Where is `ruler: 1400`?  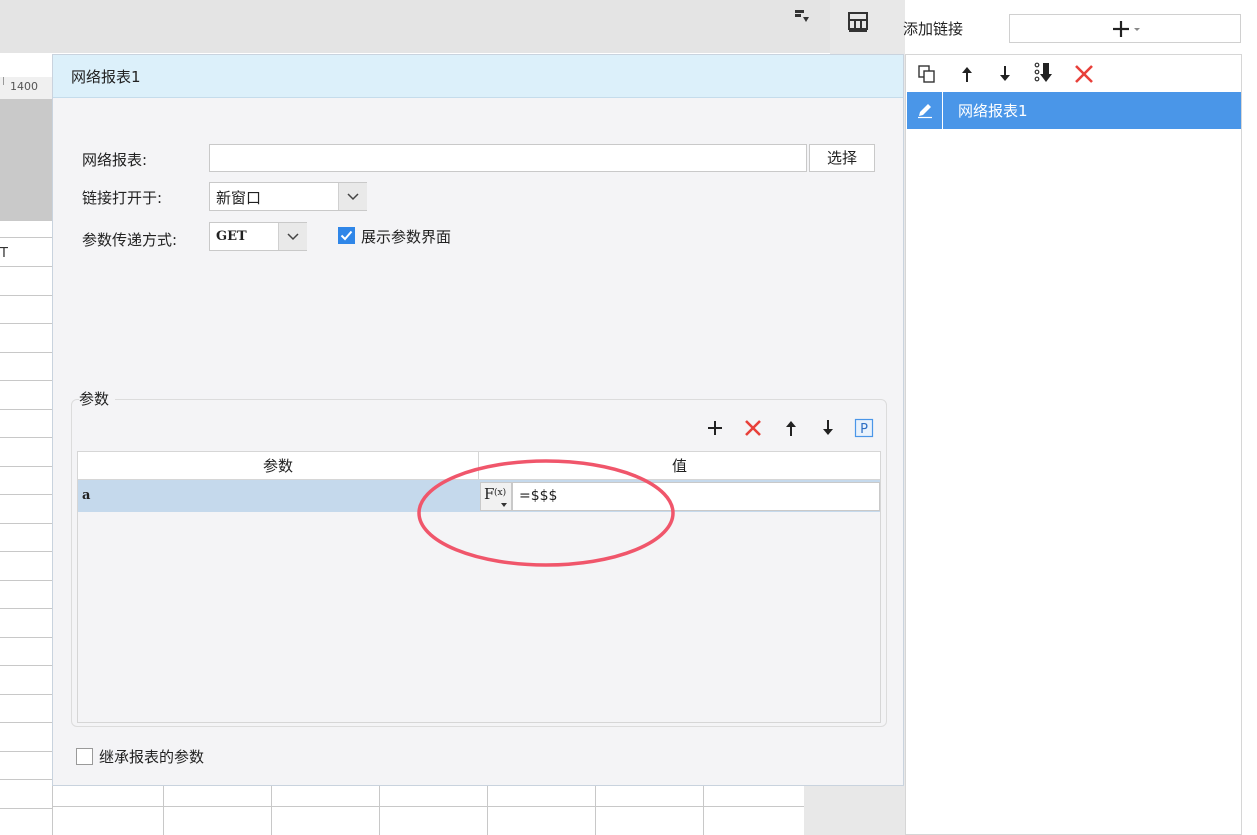
ruler: 1400 is located at coordinates (26, 88).